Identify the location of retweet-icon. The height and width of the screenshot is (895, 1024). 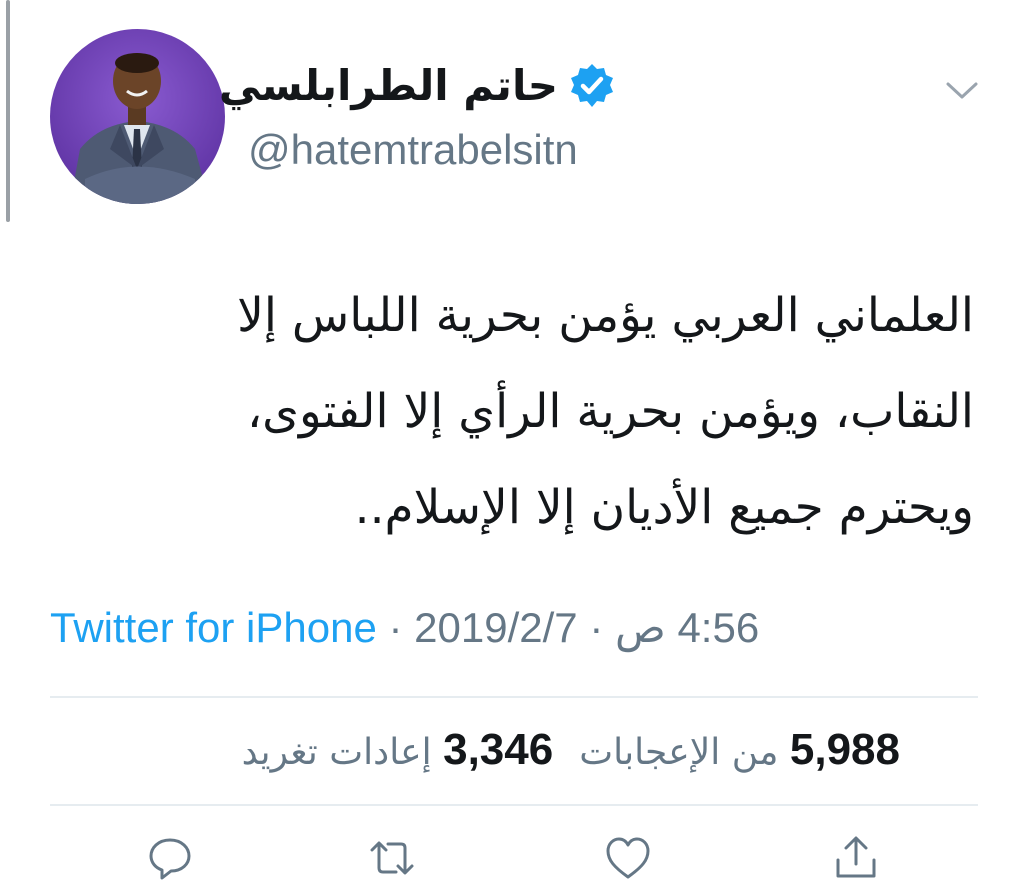
(392, 858).